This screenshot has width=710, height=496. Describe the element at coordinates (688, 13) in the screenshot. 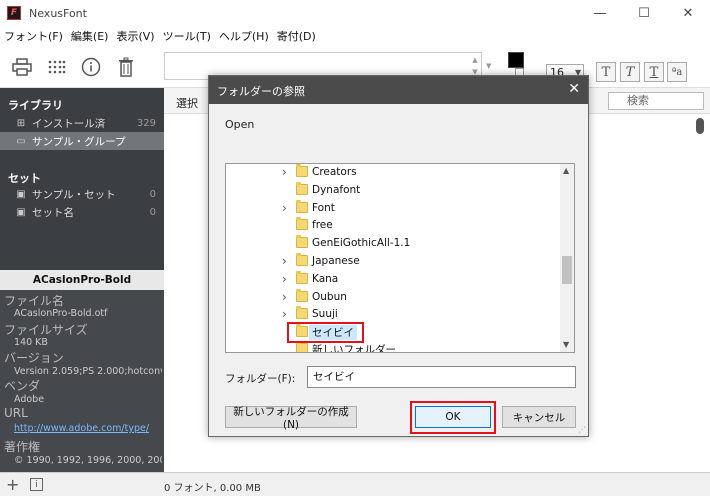

I see `close-button: ✕` at that location.